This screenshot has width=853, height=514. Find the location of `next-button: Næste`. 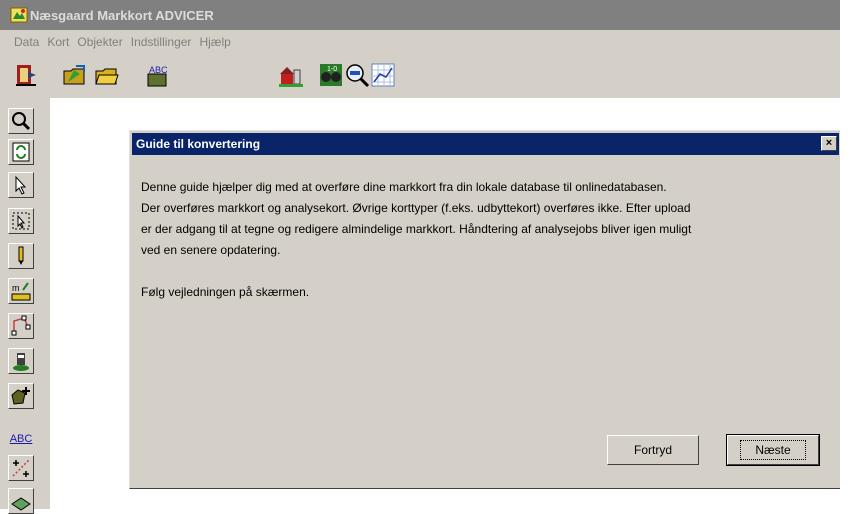

next-button: Næste is located at coordinates (773, 450).